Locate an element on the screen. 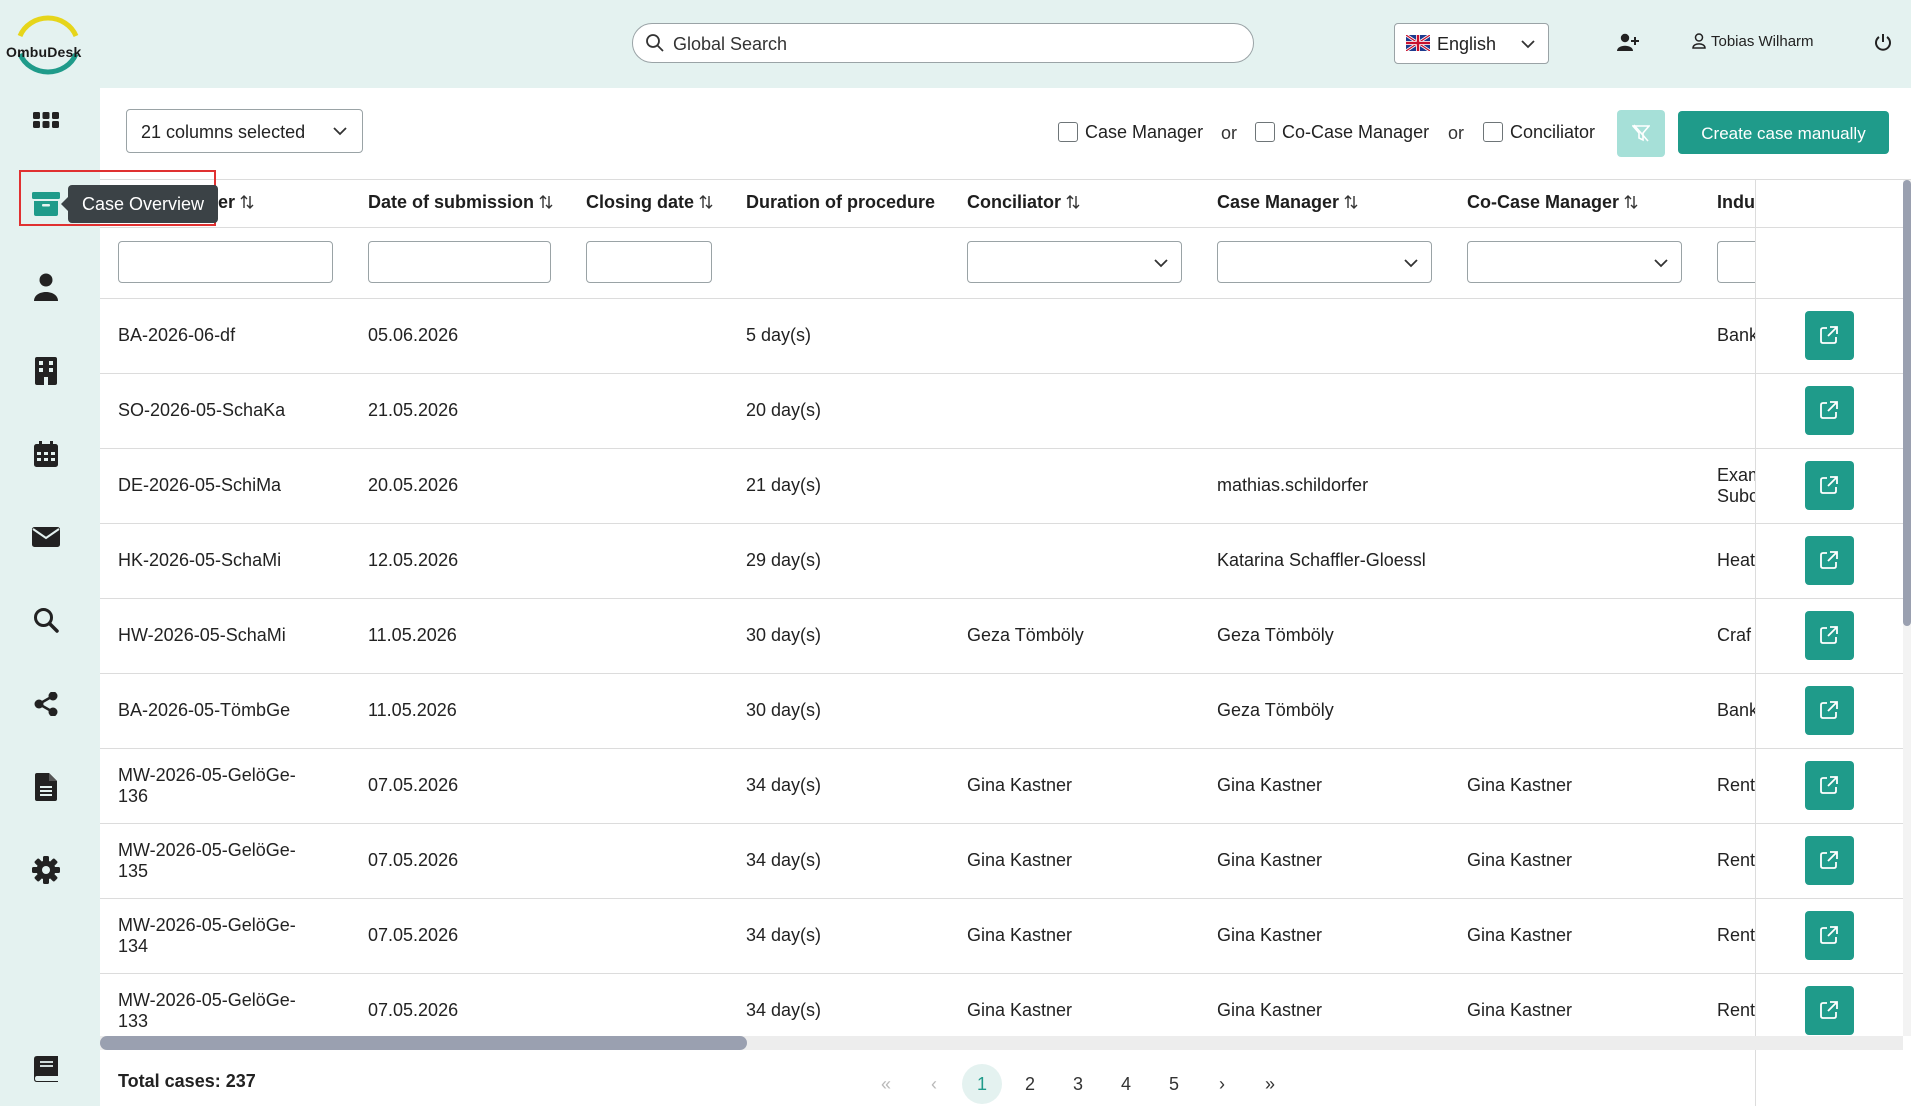  column-selector: 21 columns selected is located at coordinates (244, 131).